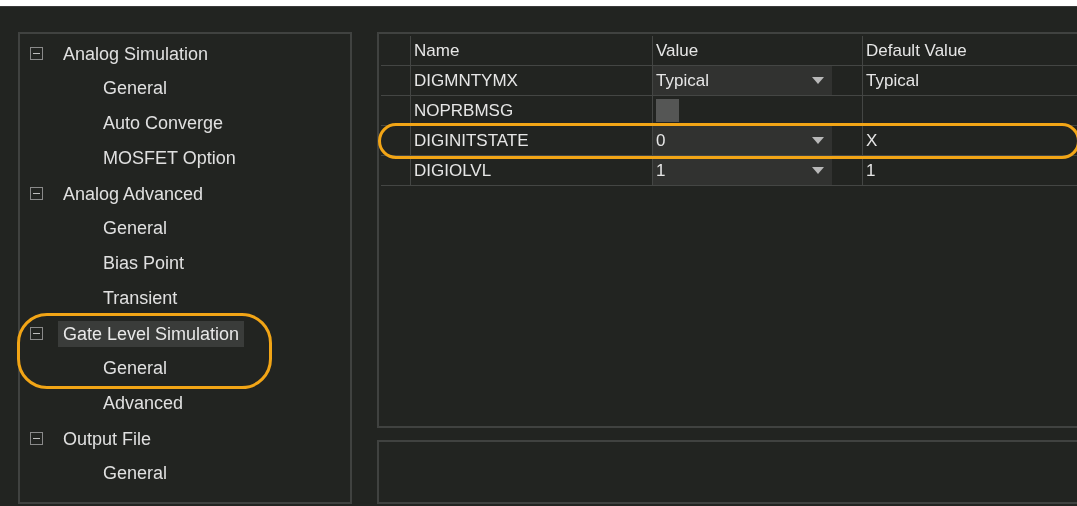 Image resolution: width=1077 pixels, height=506 pixels. I want to click on table-cell: DIGIOLVL, so click(532, 171).